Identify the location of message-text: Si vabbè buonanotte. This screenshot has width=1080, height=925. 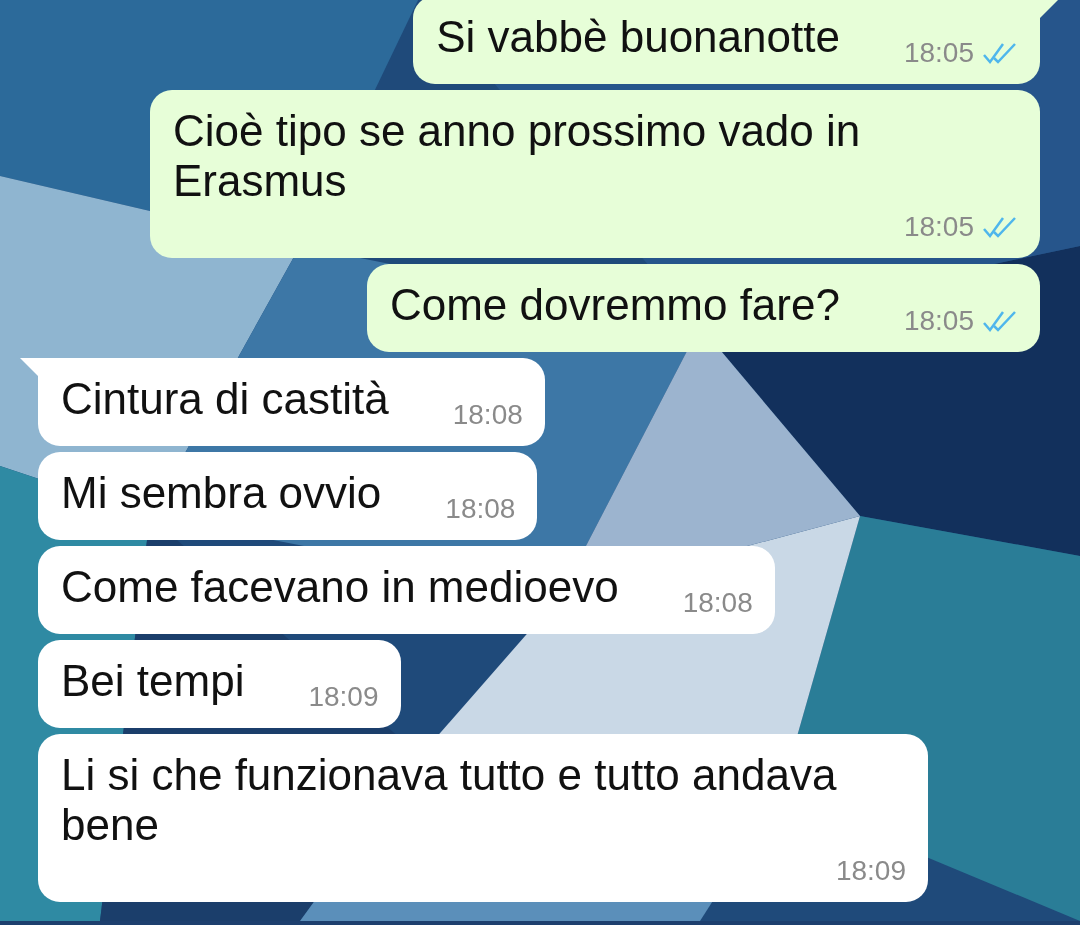
(638, 37).